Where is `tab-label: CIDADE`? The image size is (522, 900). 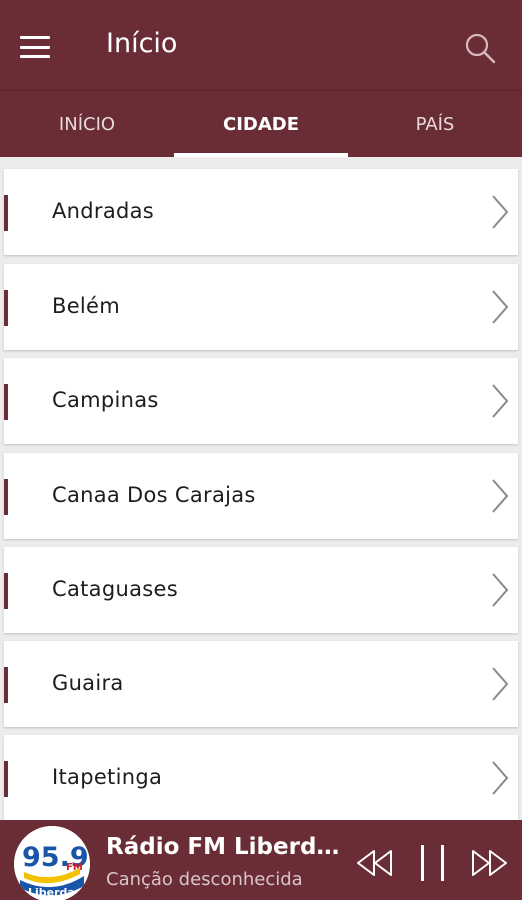 tab-label: CIDADE is located at coordinates (261, 124).